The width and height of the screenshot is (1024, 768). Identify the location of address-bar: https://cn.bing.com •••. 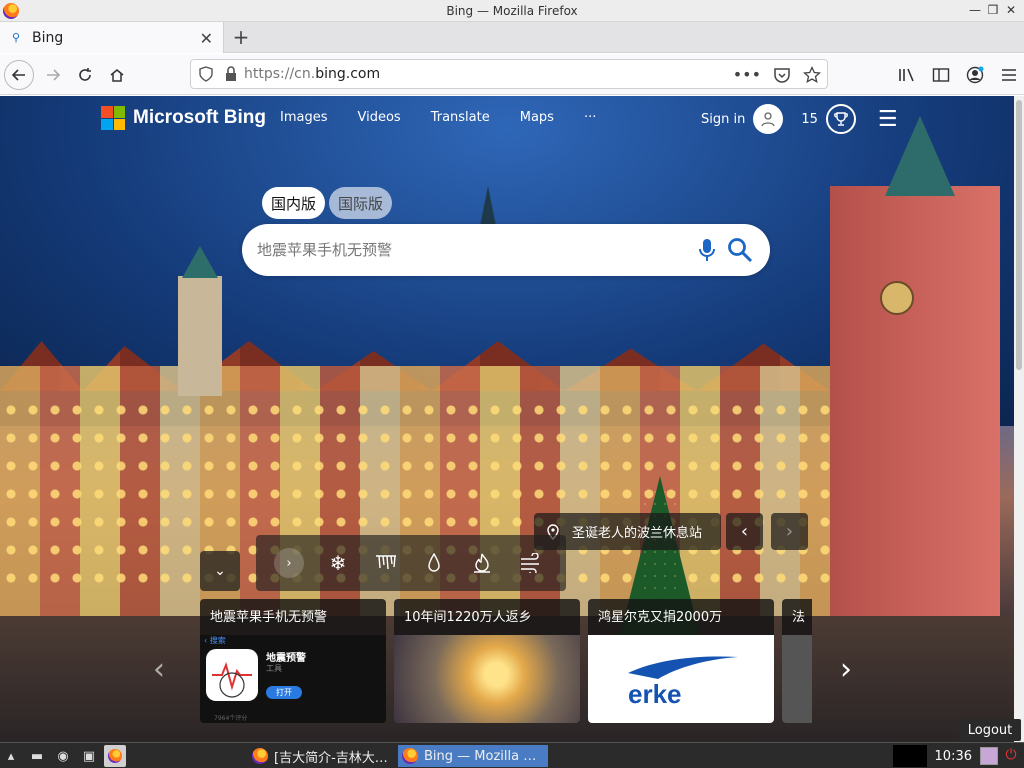
(509, 74).